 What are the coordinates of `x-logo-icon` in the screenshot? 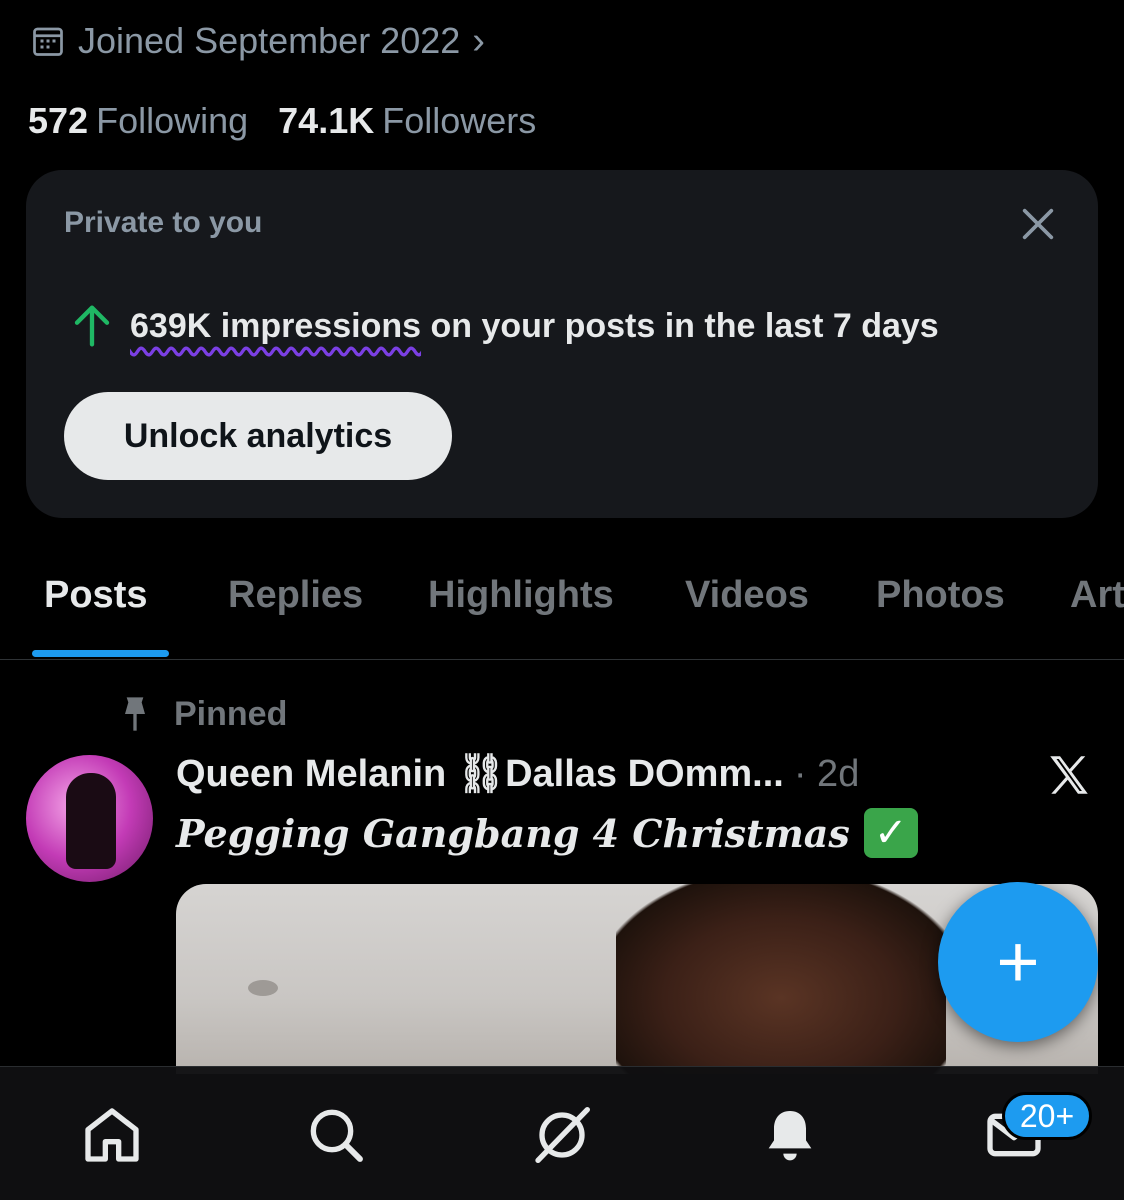 It's located at (1069, 775).